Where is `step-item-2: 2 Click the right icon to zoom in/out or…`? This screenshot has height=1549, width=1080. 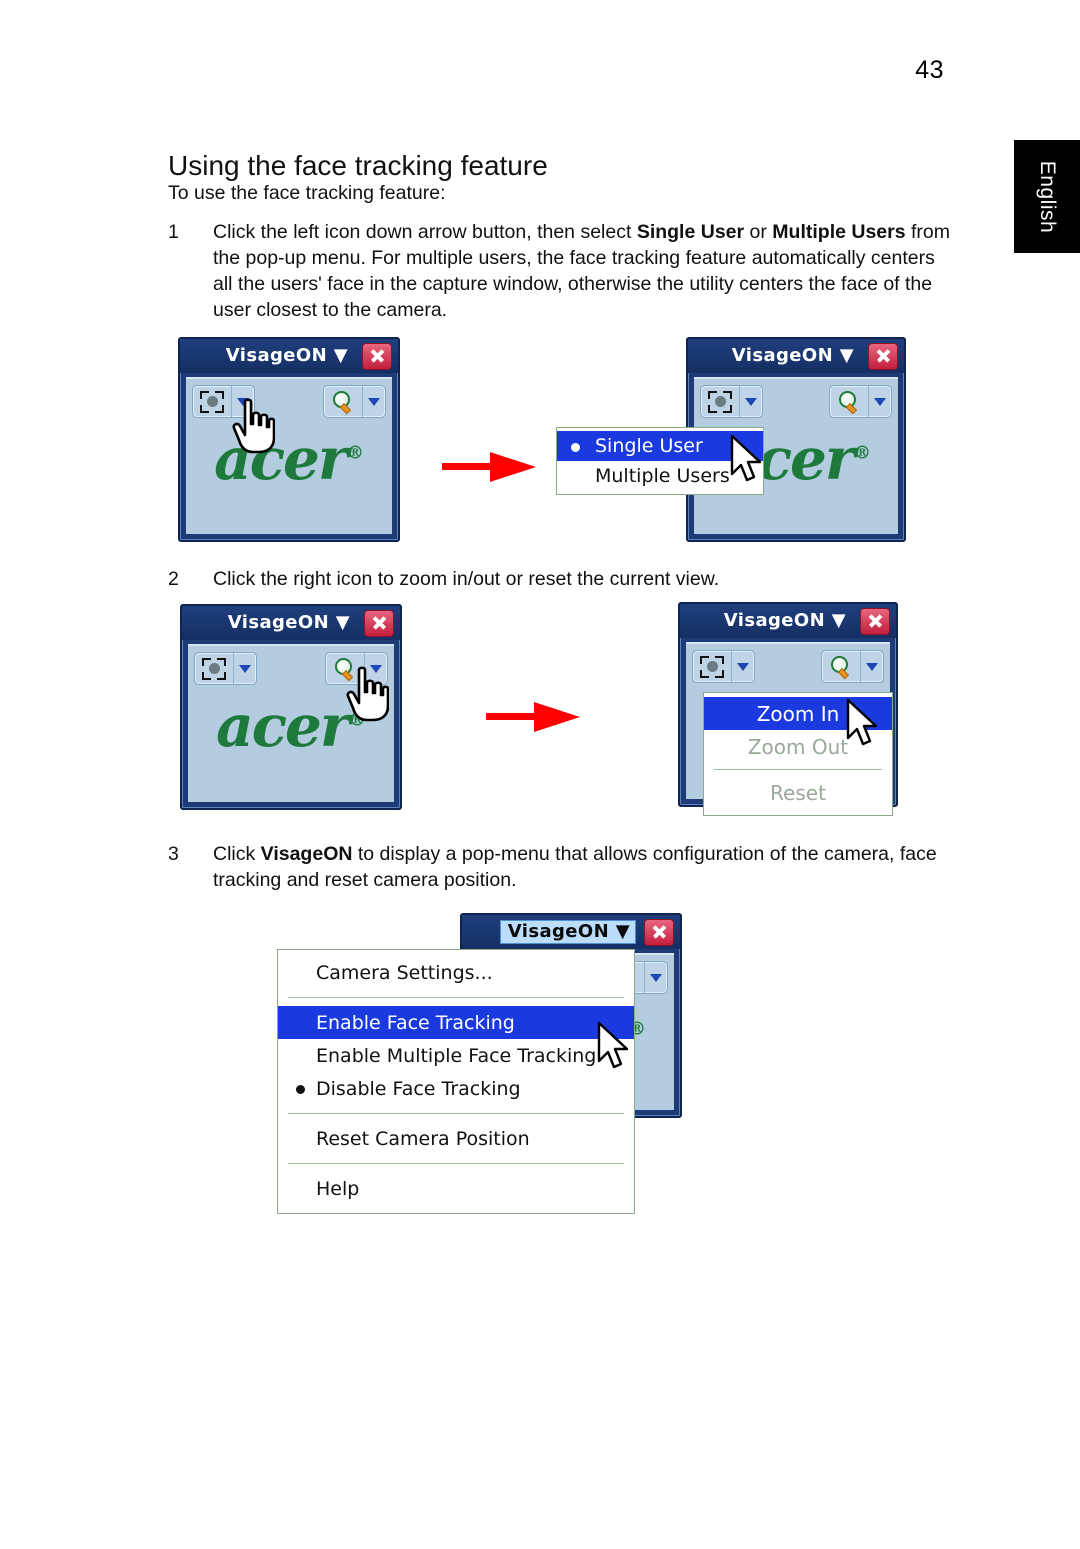
step-item-2: 2 Click the right icon to zoom in/out or… is located at coordinates (563, 579).